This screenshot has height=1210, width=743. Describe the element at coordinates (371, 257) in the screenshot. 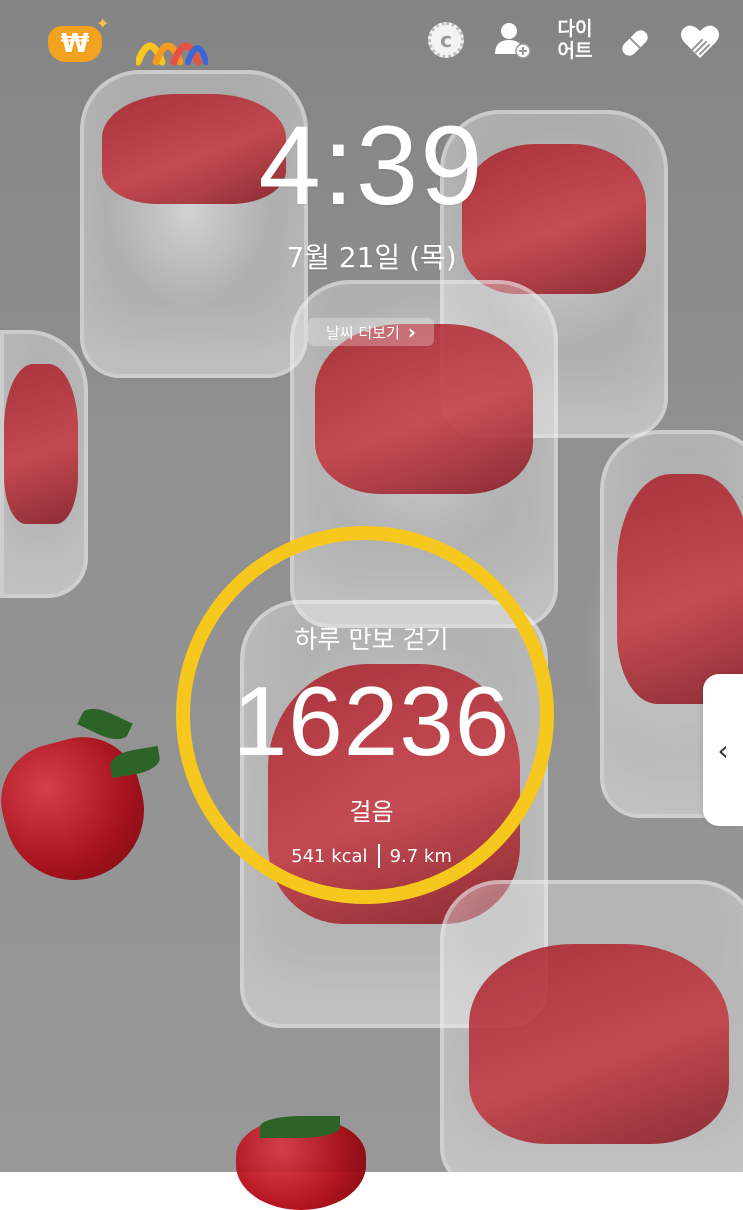

I see `lockscreen-date: 7월 21일 (목)` at that location.